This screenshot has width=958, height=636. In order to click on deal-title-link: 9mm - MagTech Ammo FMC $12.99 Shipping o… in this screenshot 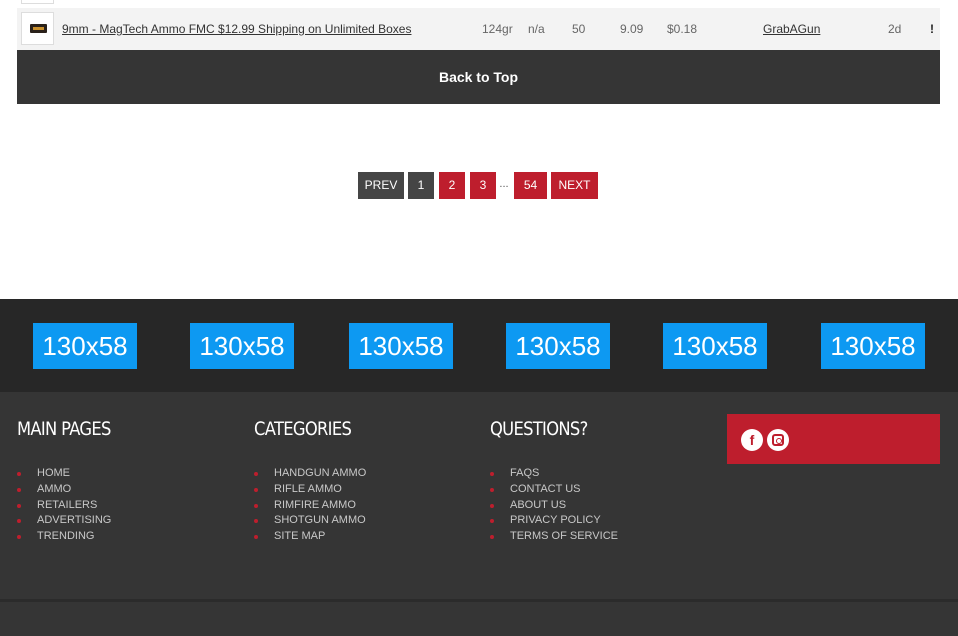, I will do `click(236, 29)`.